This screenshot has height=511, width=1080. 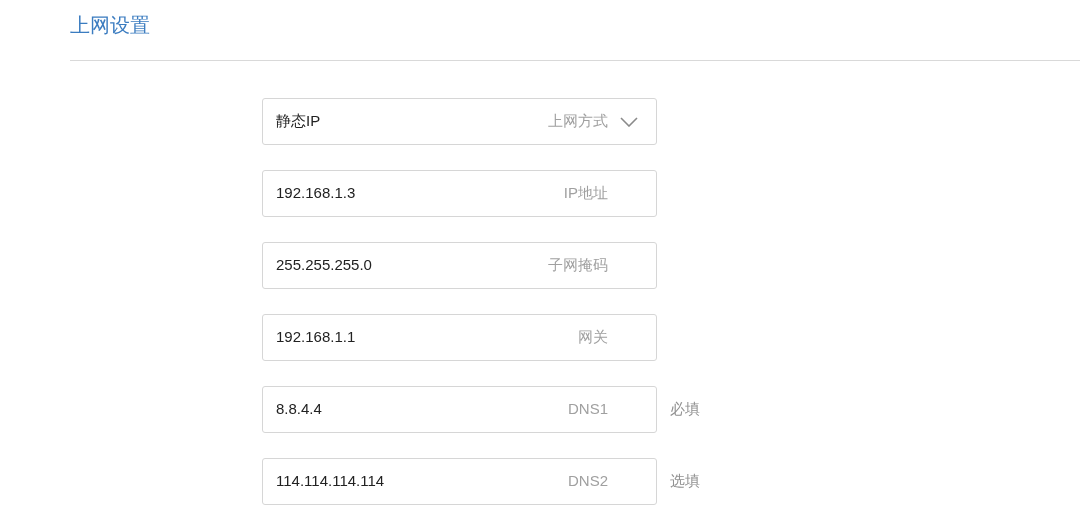 I want to click on field-value: 255.255.255.0, so click(x=324, y=265).